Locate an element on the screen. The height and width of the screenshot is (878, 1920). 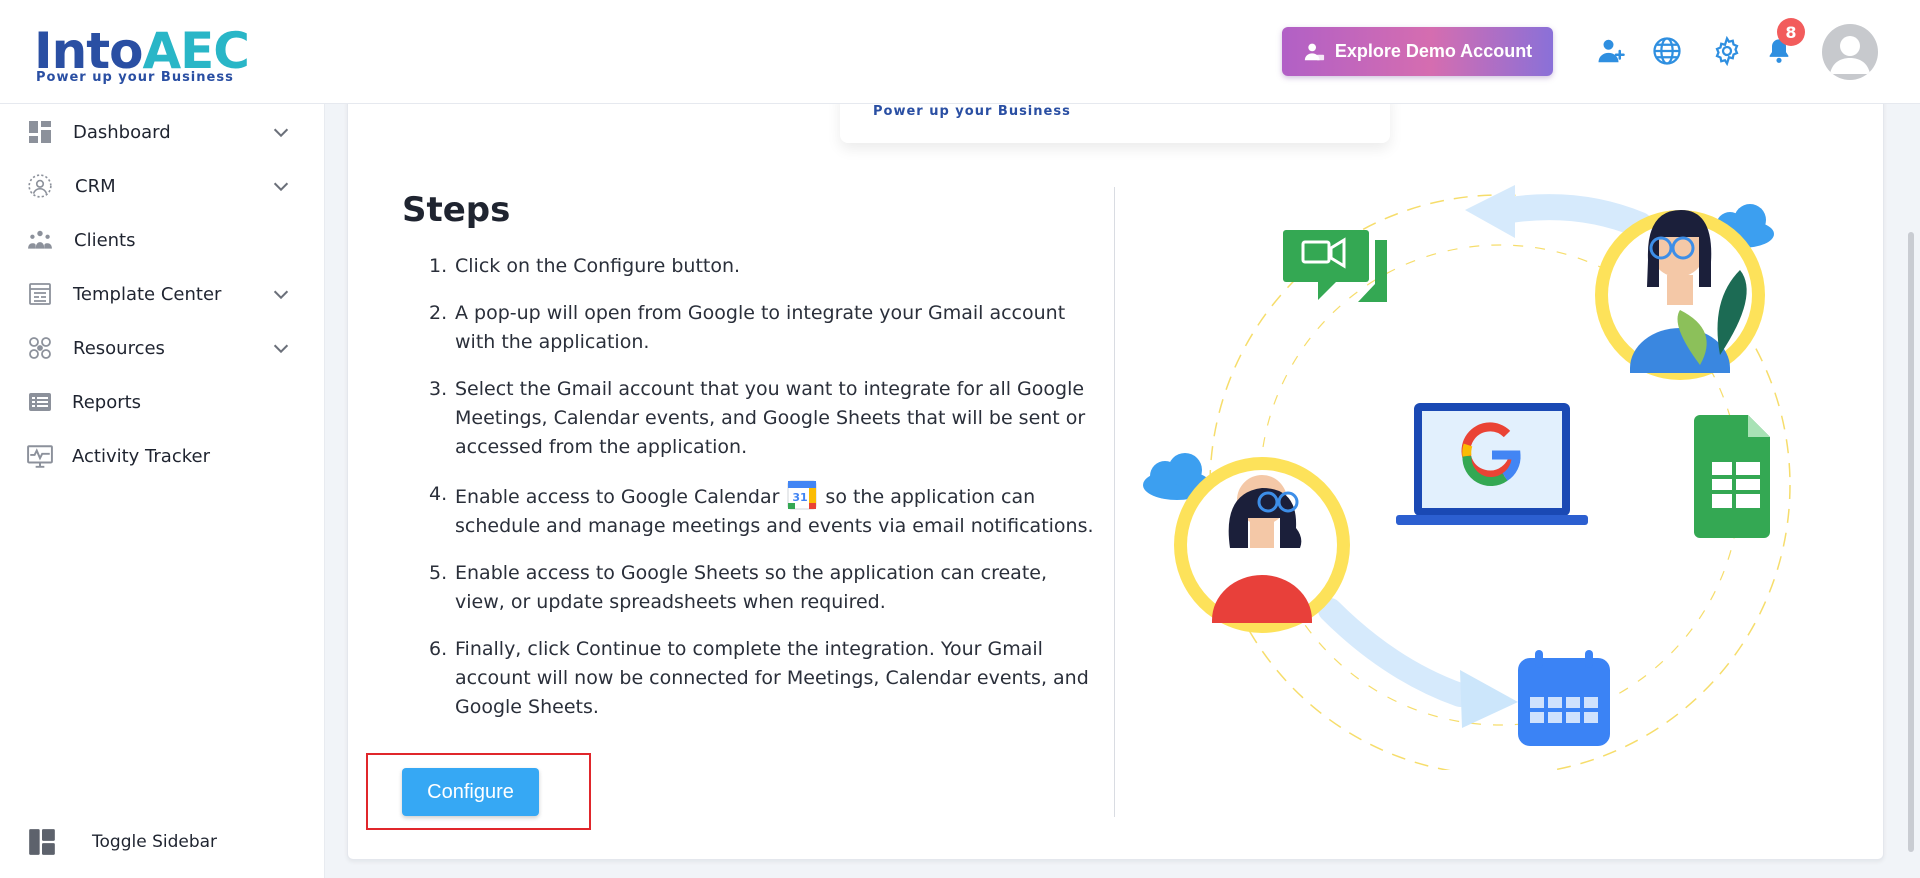
video-chat-icon is located at coordinates (1335, 266).